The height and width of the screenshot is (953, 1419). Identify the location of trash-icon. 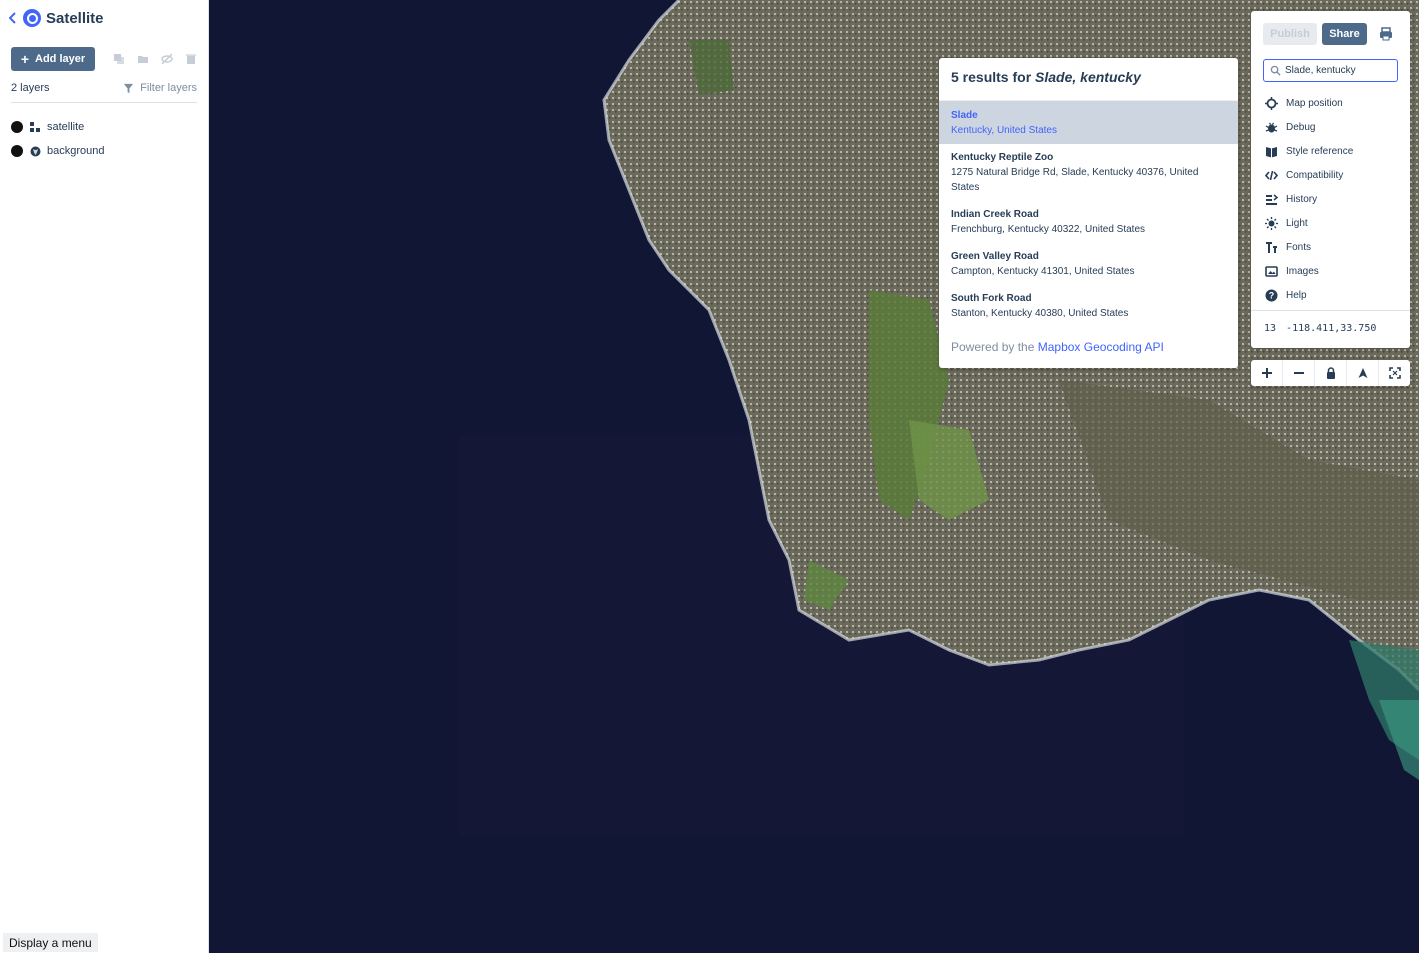
(191, 59).